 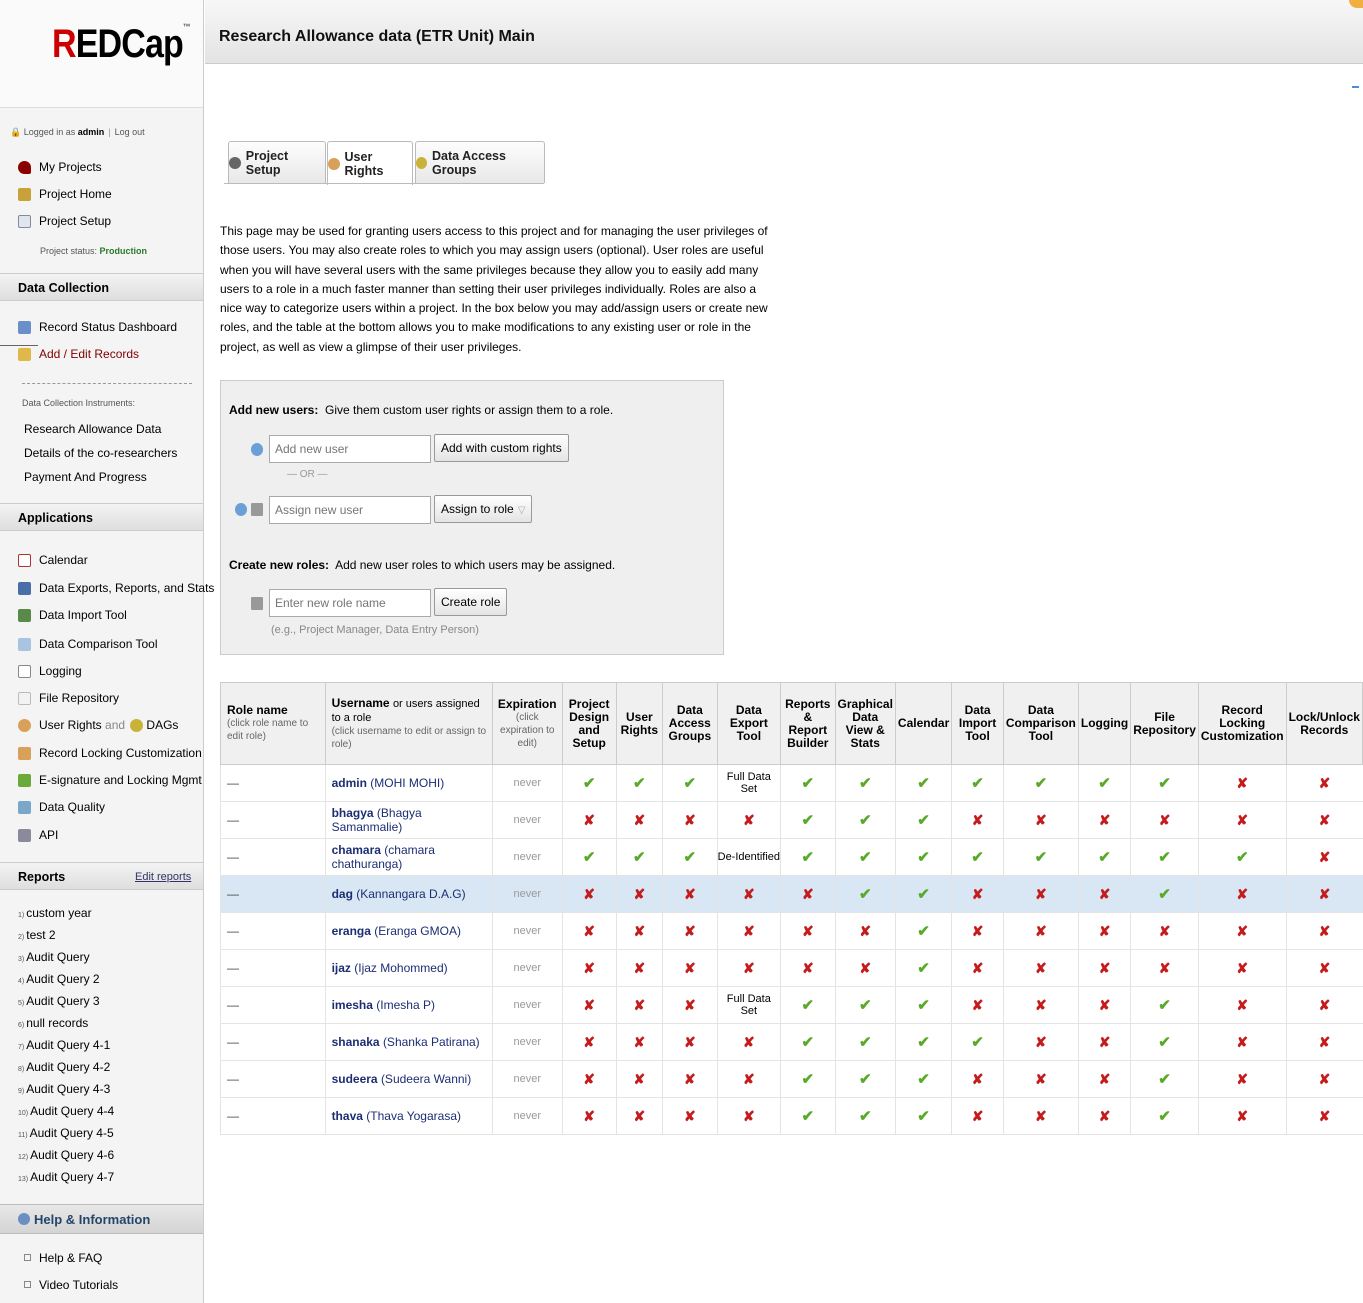 What do you see at coordinates (55, 913) in the screenshot?
I see `report-link: 1) custom year` at bounding box center [55, 913].